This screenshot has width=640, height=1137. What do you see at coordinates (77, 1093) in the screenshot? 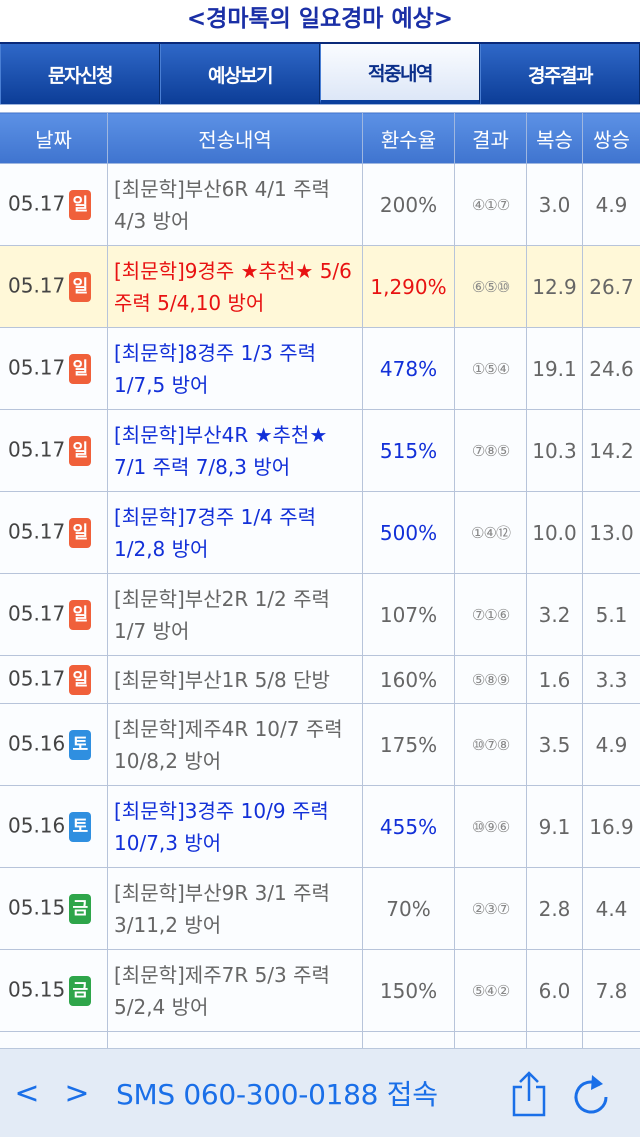
I see `forward-button: >` at bounding box center [77, 1093].